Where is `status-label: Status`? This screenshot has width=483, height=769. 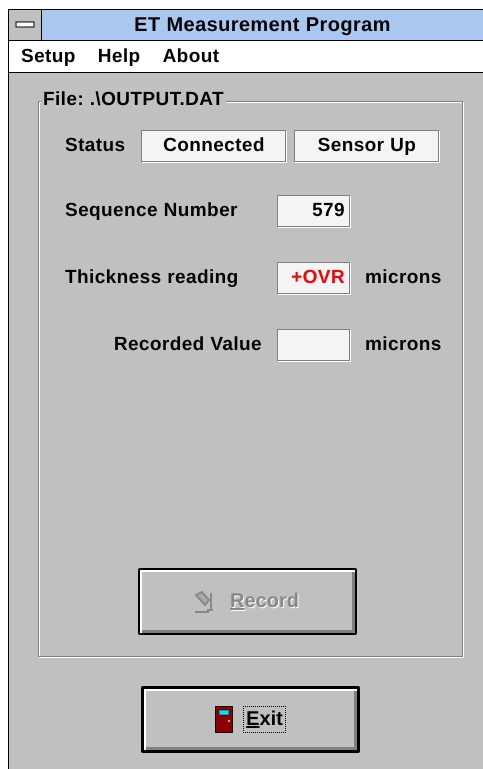 status-label: Status is located at coordinates (95, 146).